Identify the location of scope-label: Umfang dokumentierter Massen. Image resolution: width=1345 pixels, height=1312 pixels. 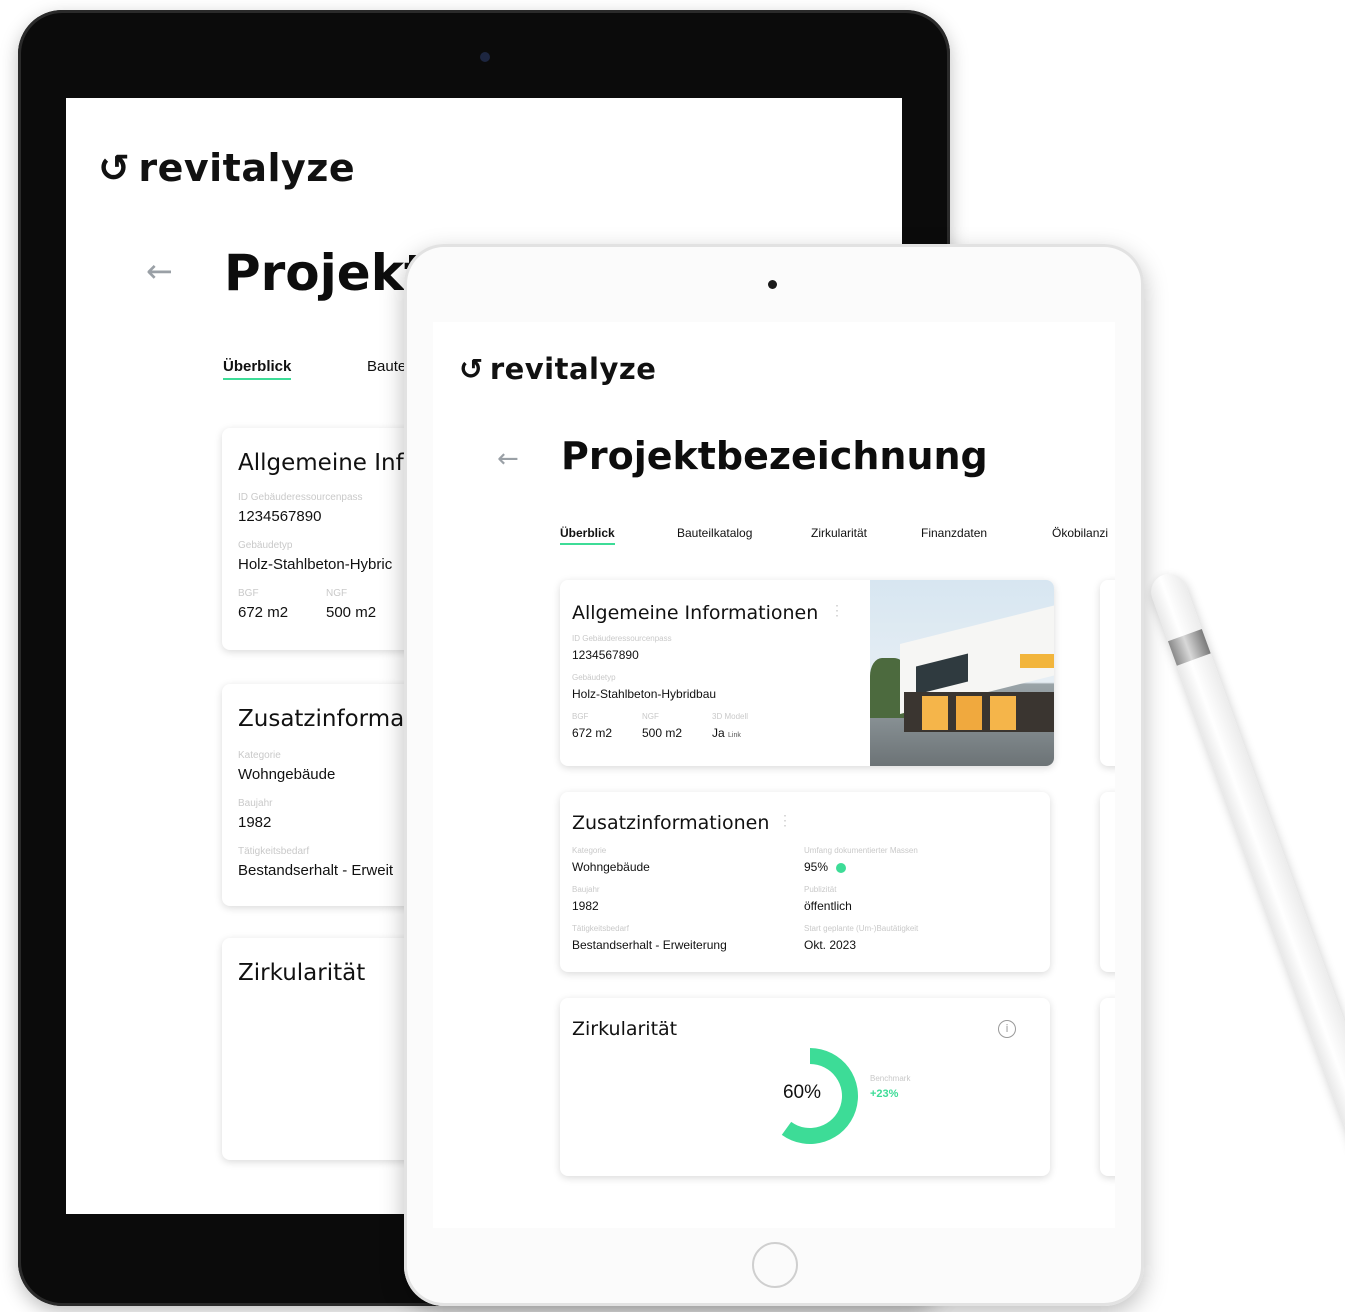
(861, 850).